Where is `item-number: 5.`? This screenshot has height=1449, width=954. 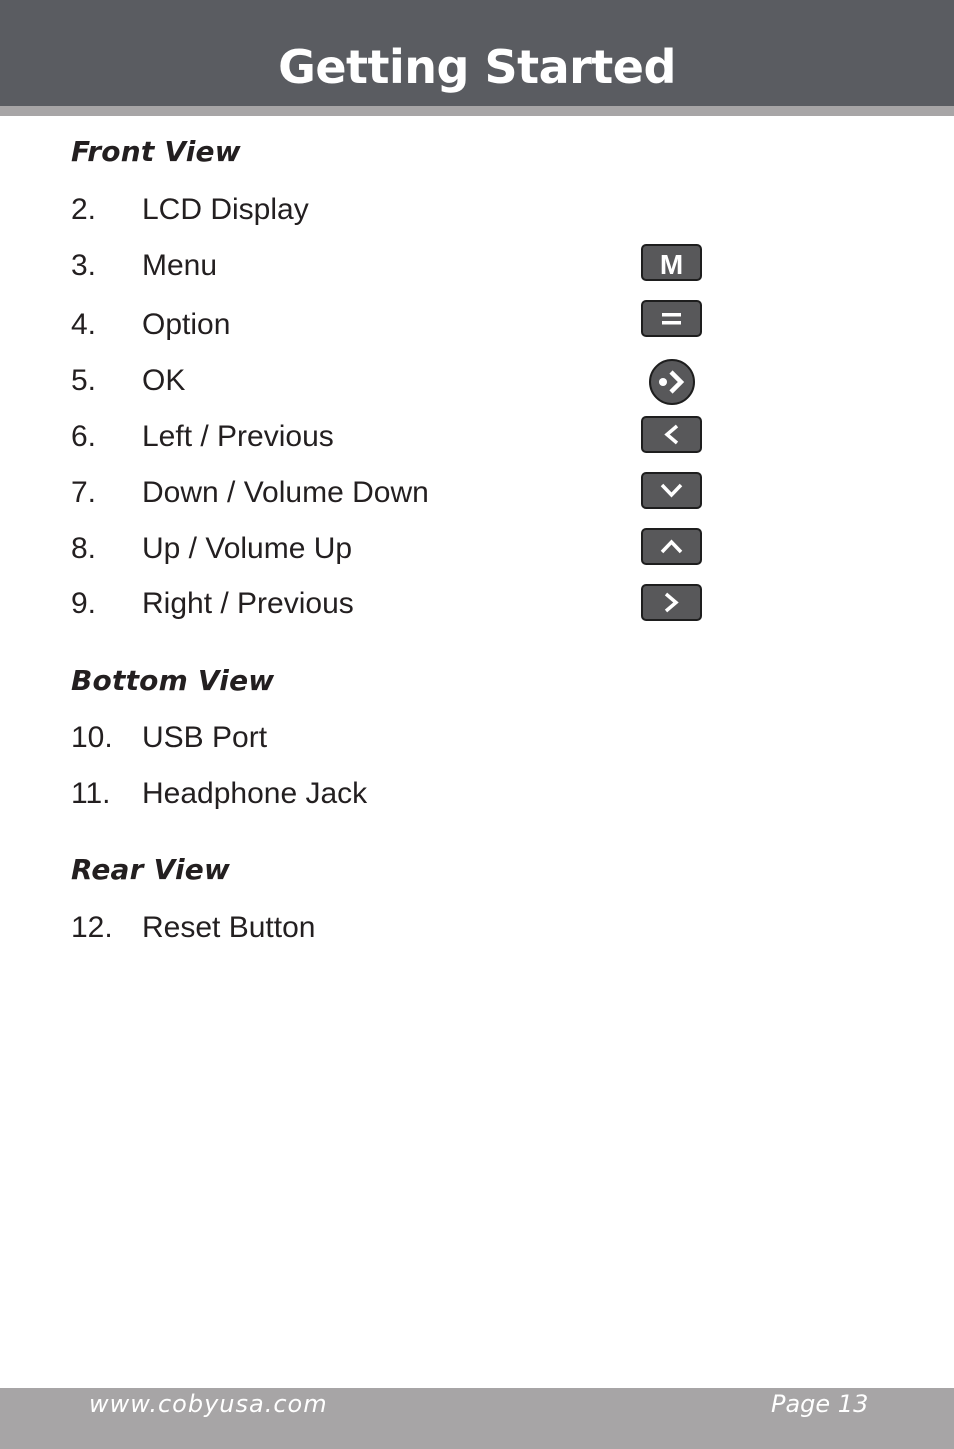
item-number: 5. is located at coordinates (84, 380).